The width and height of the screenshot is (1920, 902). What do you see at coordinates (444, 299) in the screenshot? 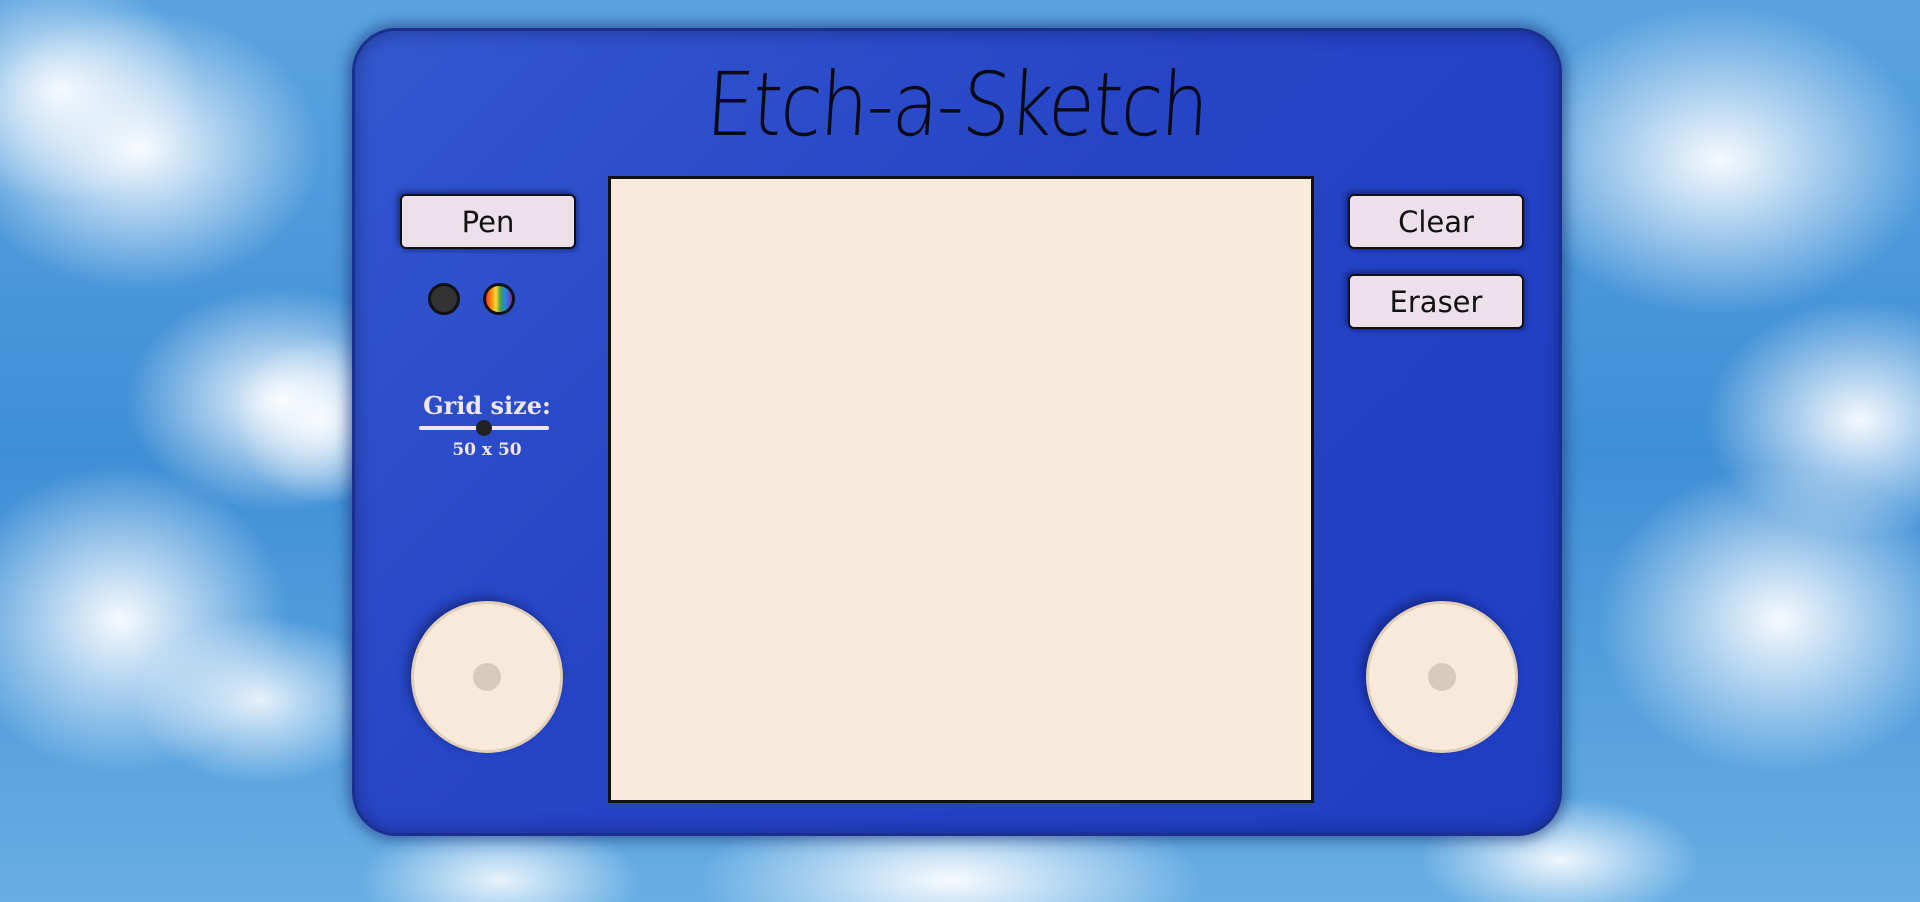
I see `black-color-swatch` at bounding box center [444, 299].